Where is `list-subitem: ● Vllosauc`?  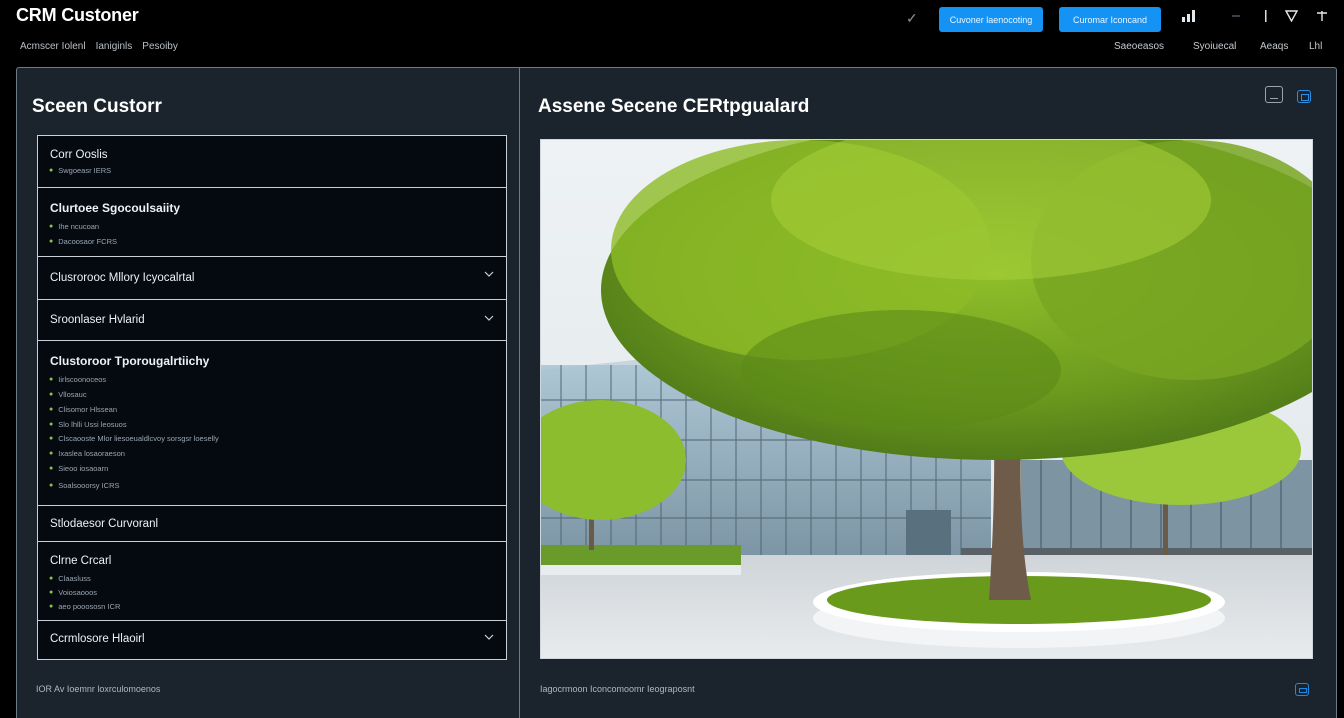
list-subitem: ● Vllosauc is located at coordinates (68, 394).